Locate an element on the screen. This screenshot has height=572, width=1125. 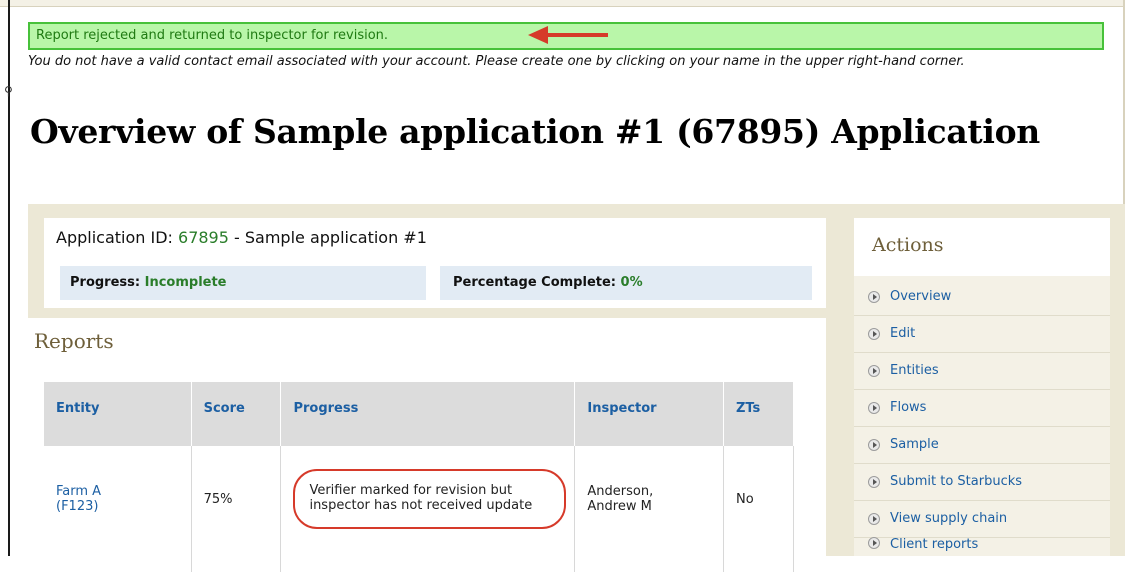
action-label: Client reports is located at coordinates (934, 544).